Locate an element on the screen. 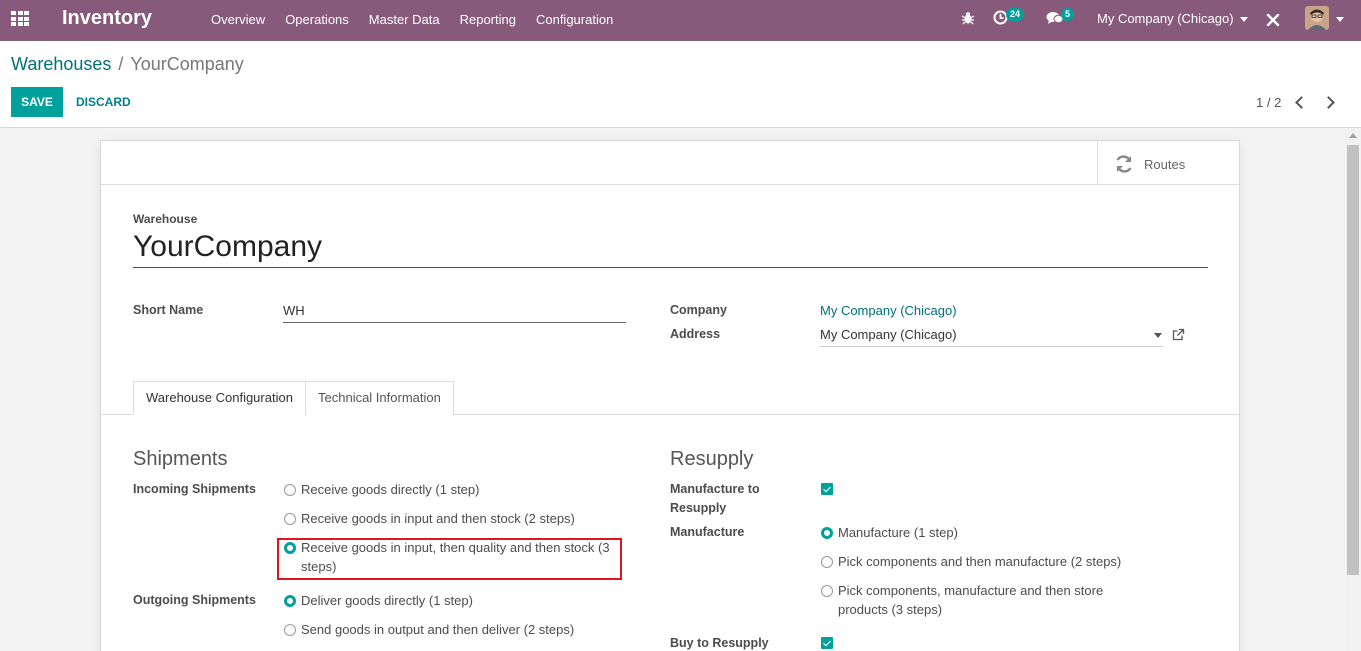 Image resolution: width=1361 pixels, height=651 pixels. manufacture-3-steps-radio is located at coordinates (827, 591).